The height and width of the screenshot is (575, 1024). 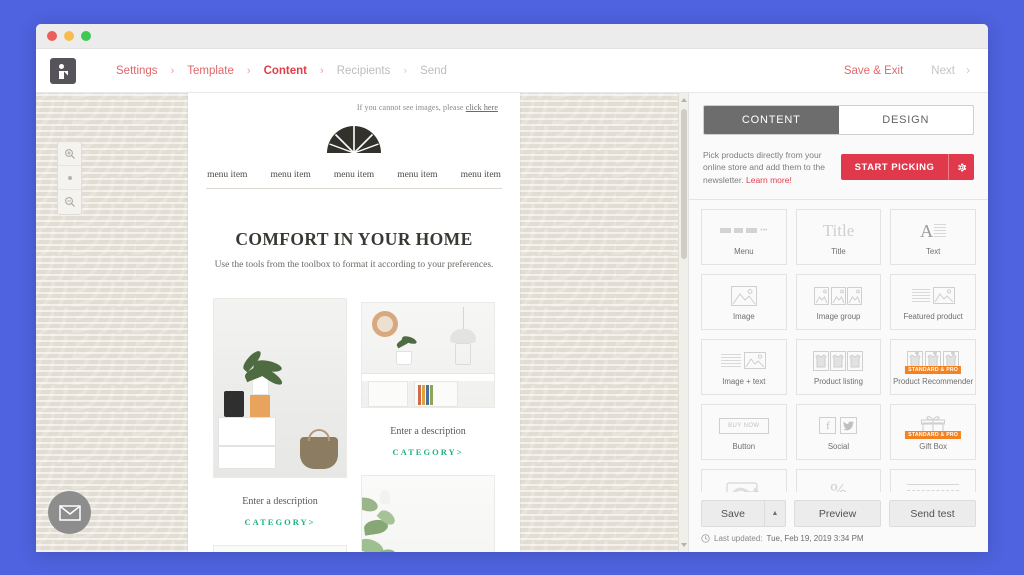 I want to click on widget-label: Product listing, so click(x=838, y=381).